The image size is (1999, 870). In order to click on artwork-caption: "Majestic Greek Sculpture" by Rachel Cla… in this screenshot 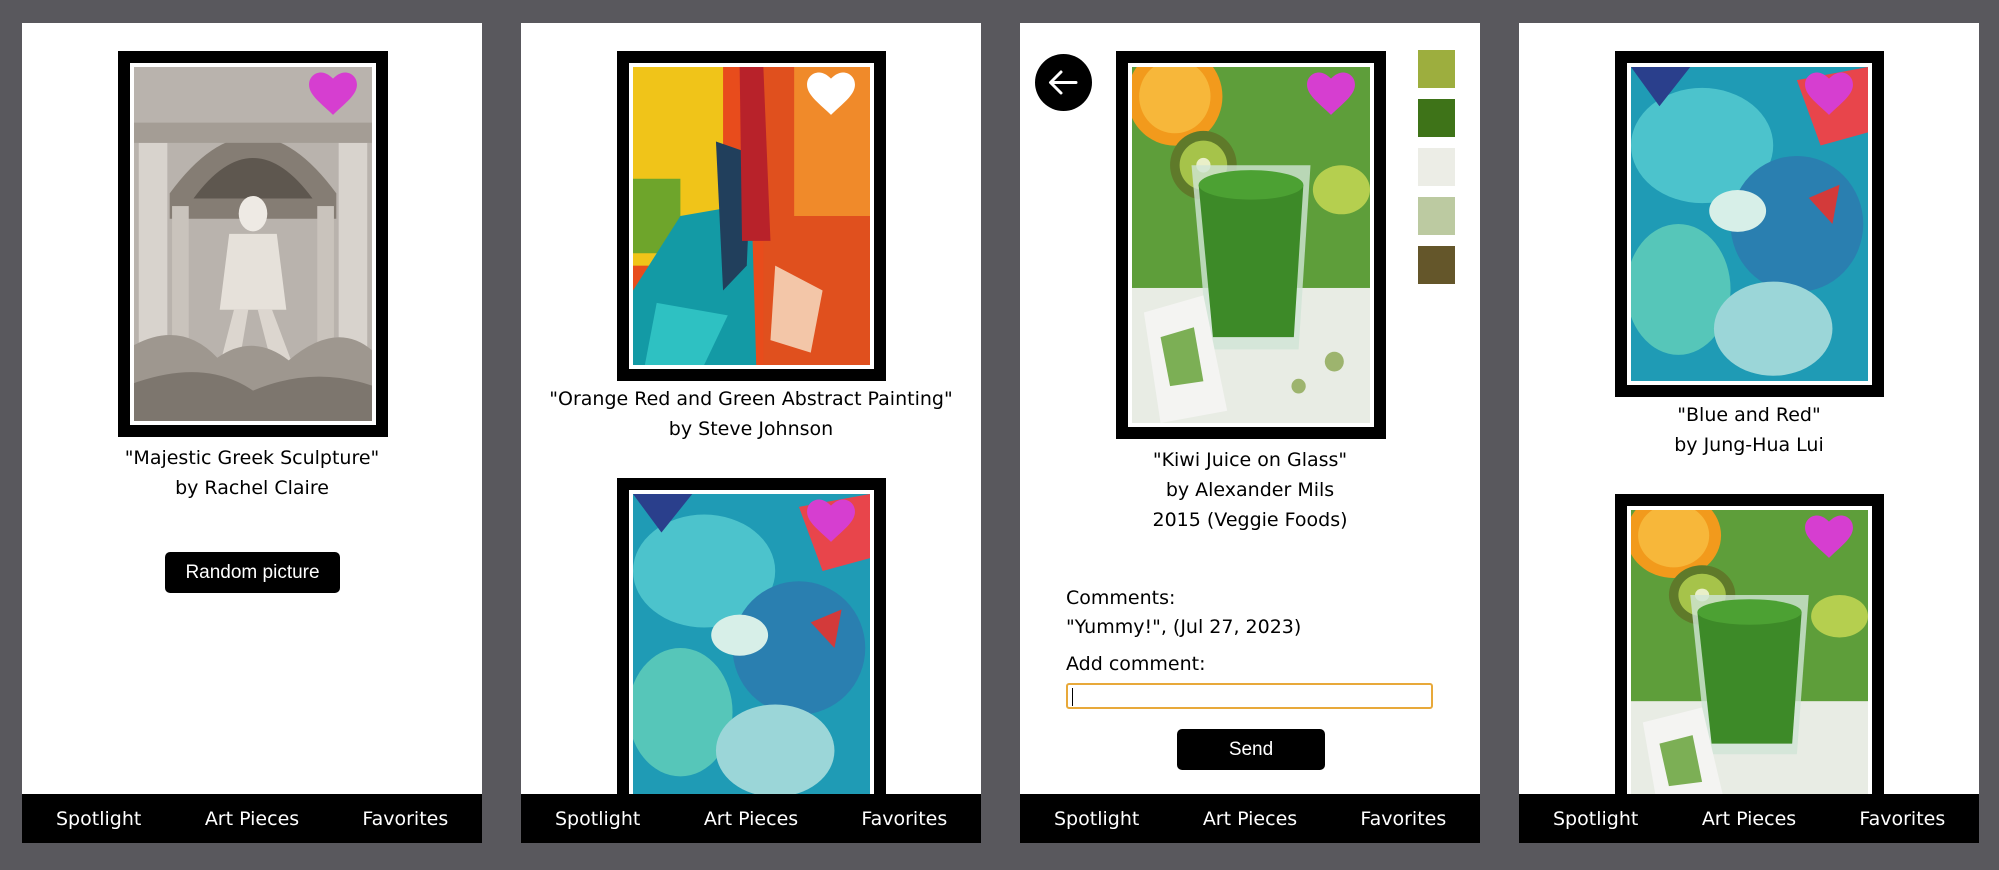, I will do `click(252, 473)`.